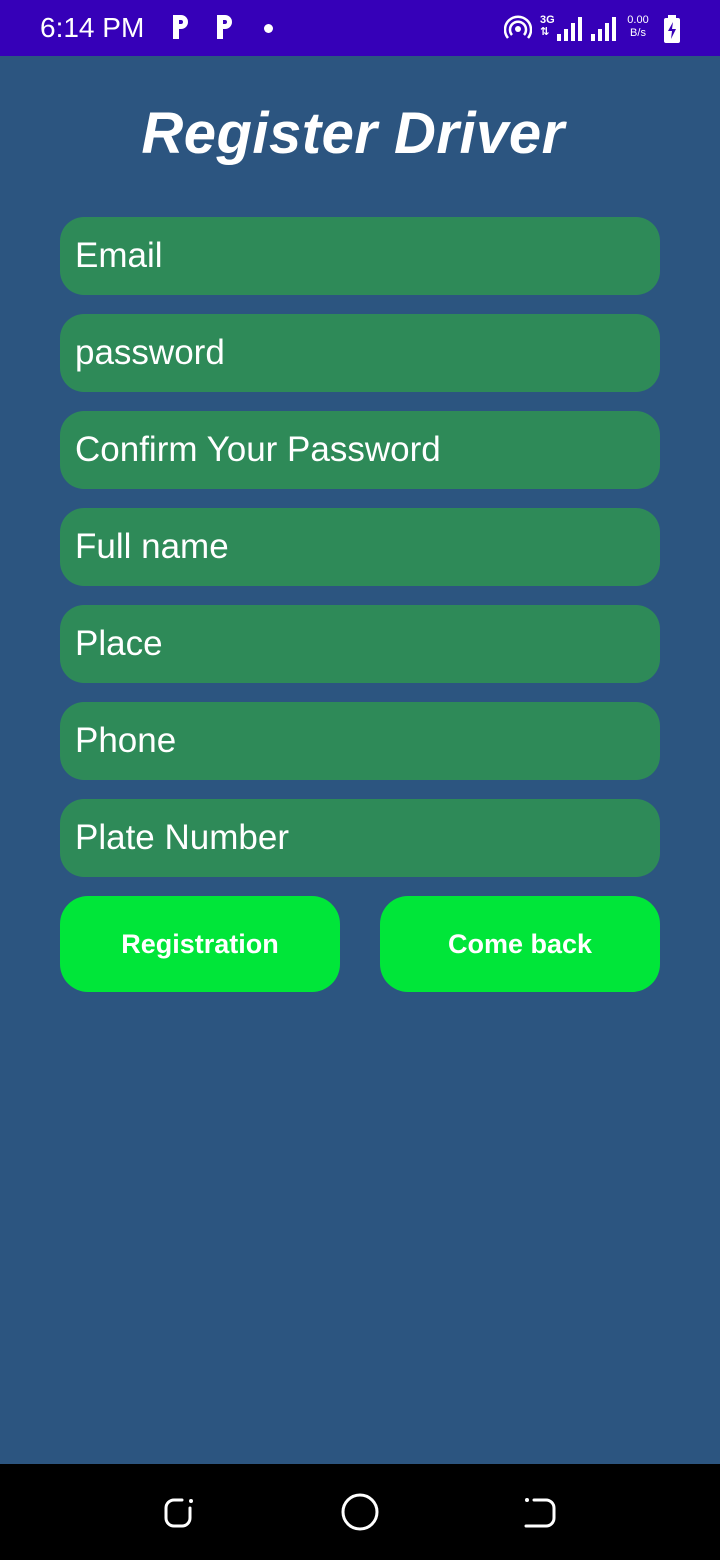 This screenshot has height=1560, width=720. What do you see at coordinates (200, 944) in the screenshot?
I see `registration-button: Registration` at bounding box center [200, 944].